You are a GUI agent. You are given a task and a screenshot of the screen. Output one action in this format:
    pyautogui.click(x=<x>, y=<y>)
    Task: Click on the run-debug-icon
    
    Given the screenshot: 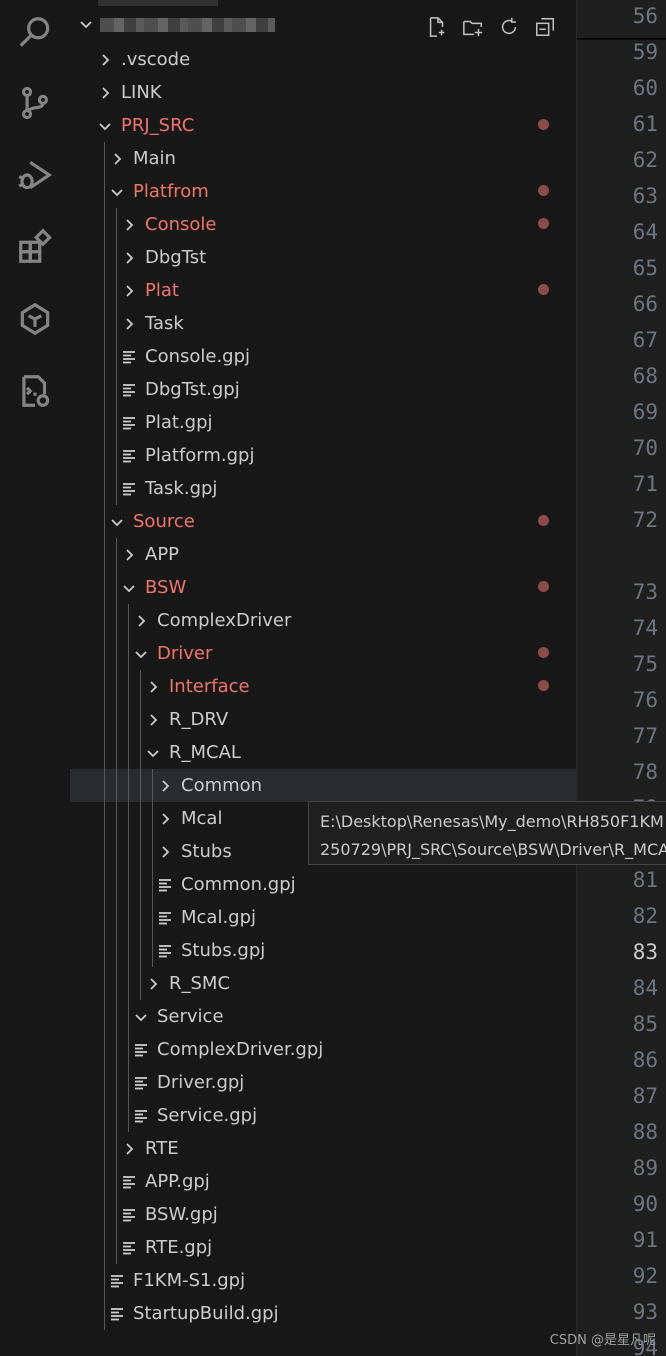 What is the action you would take?
    pyautogui.click(x=35, y=175)
    